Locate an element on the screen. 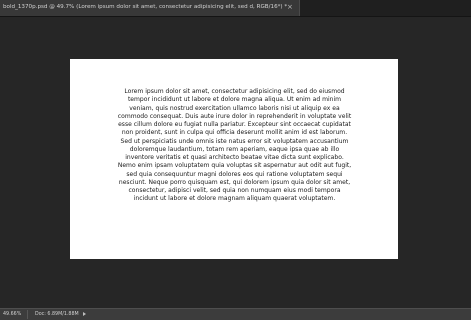 The image size is (471, 320). close-icon: × is located at coordinates (290, 7).